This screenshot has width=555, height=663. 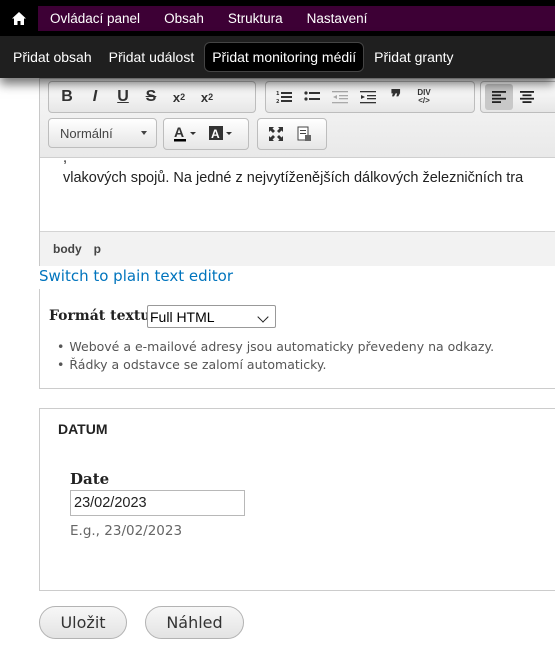 I want to click on format-combo: Normální, so click(x=102, y=133).